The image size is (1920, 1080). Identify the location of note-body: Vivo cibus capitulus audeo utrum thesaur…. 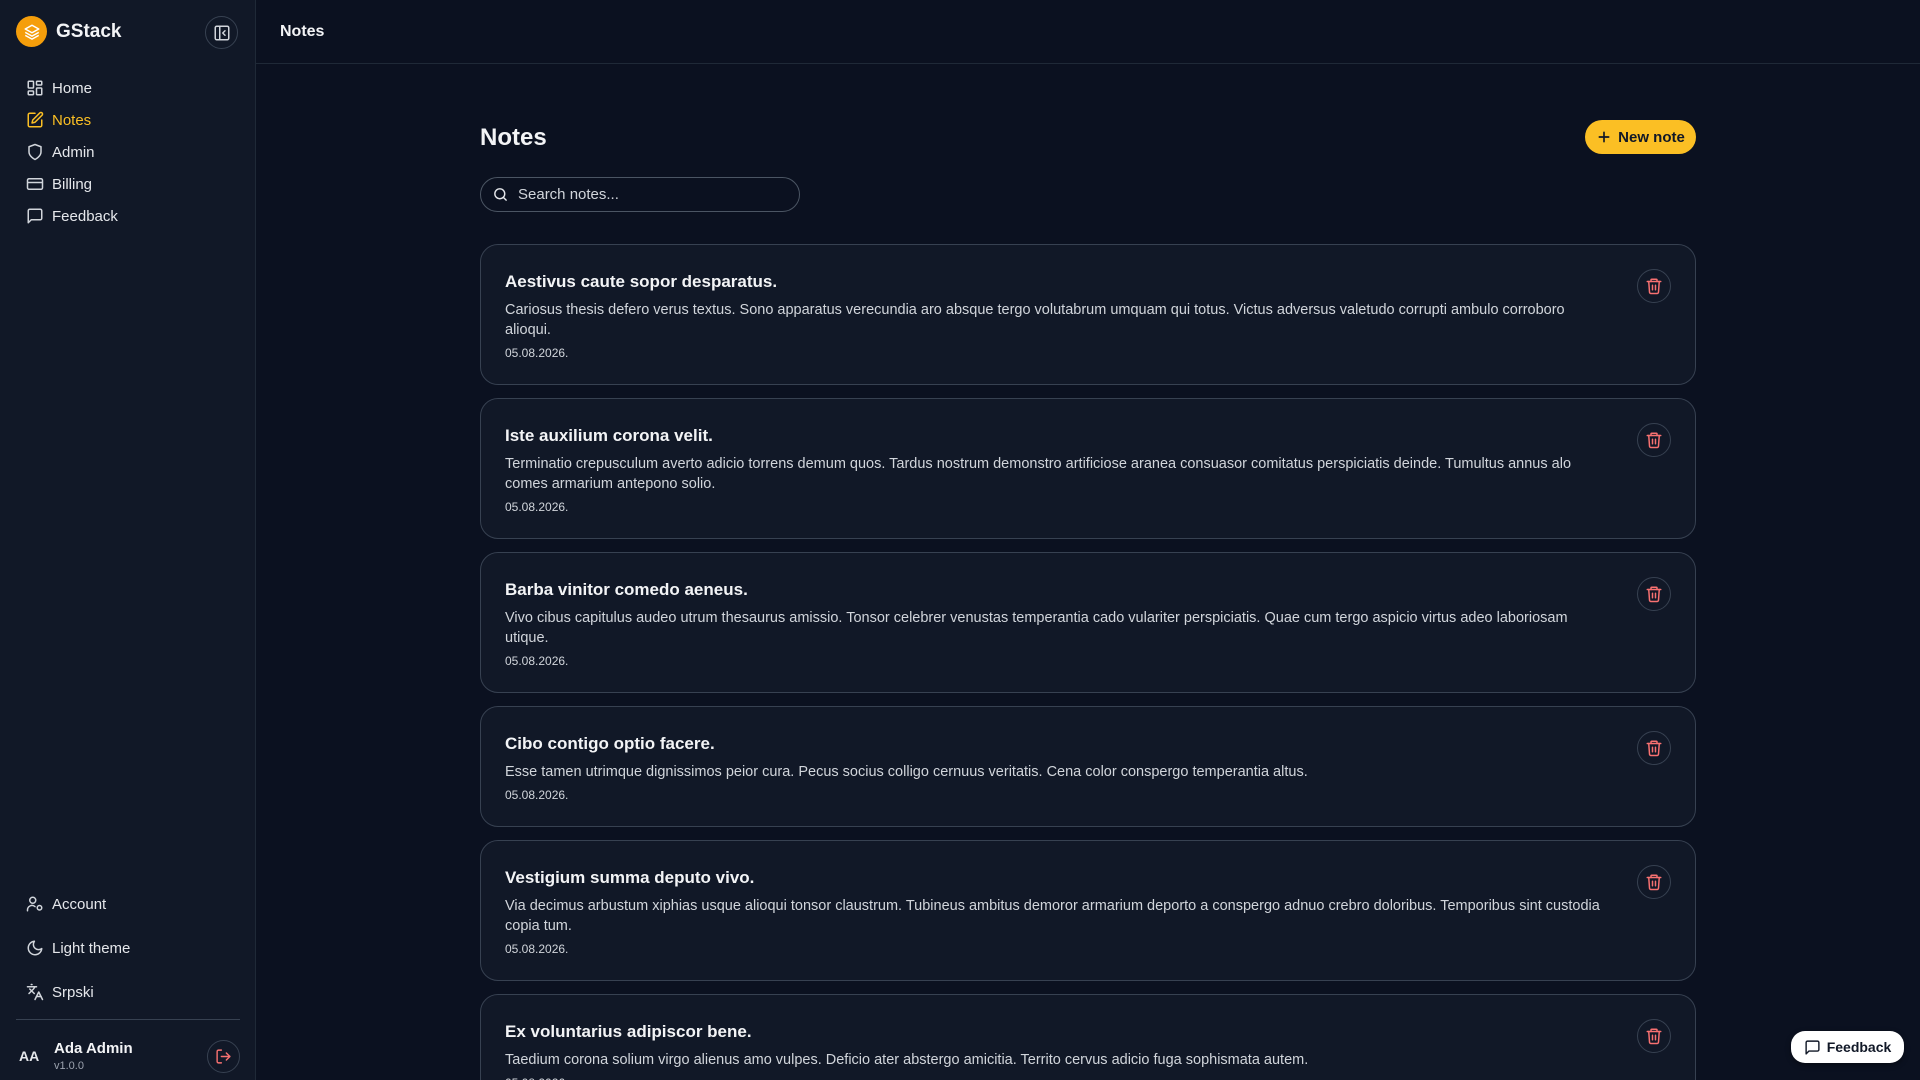
(1036, 628).